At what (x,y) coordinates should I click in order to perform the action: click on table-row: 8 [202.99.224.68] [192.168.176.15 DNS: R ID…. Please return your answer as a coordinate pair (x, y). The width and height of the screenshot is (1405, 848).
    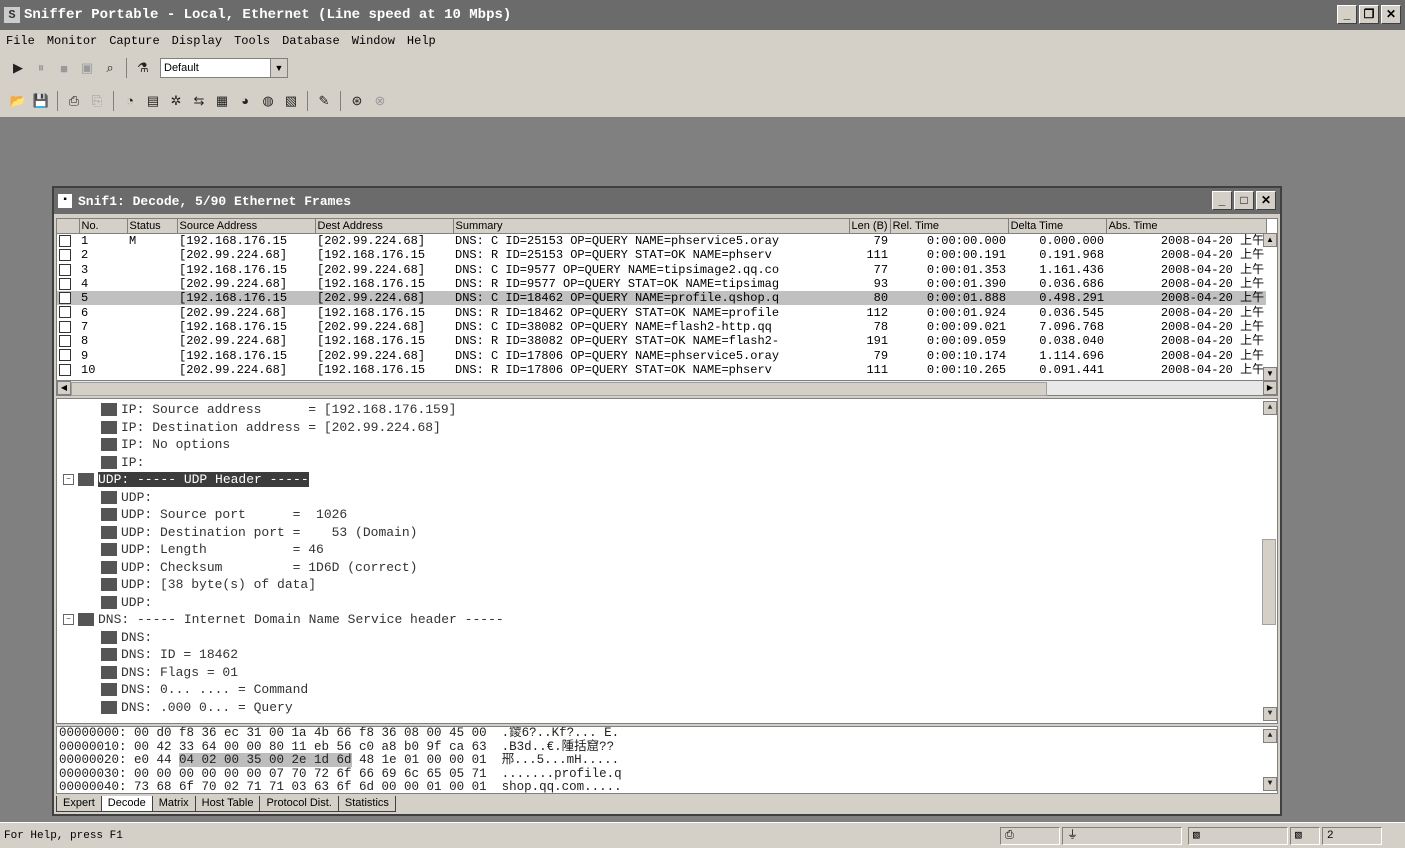
    Looking at the image, I should click on (661, 341).